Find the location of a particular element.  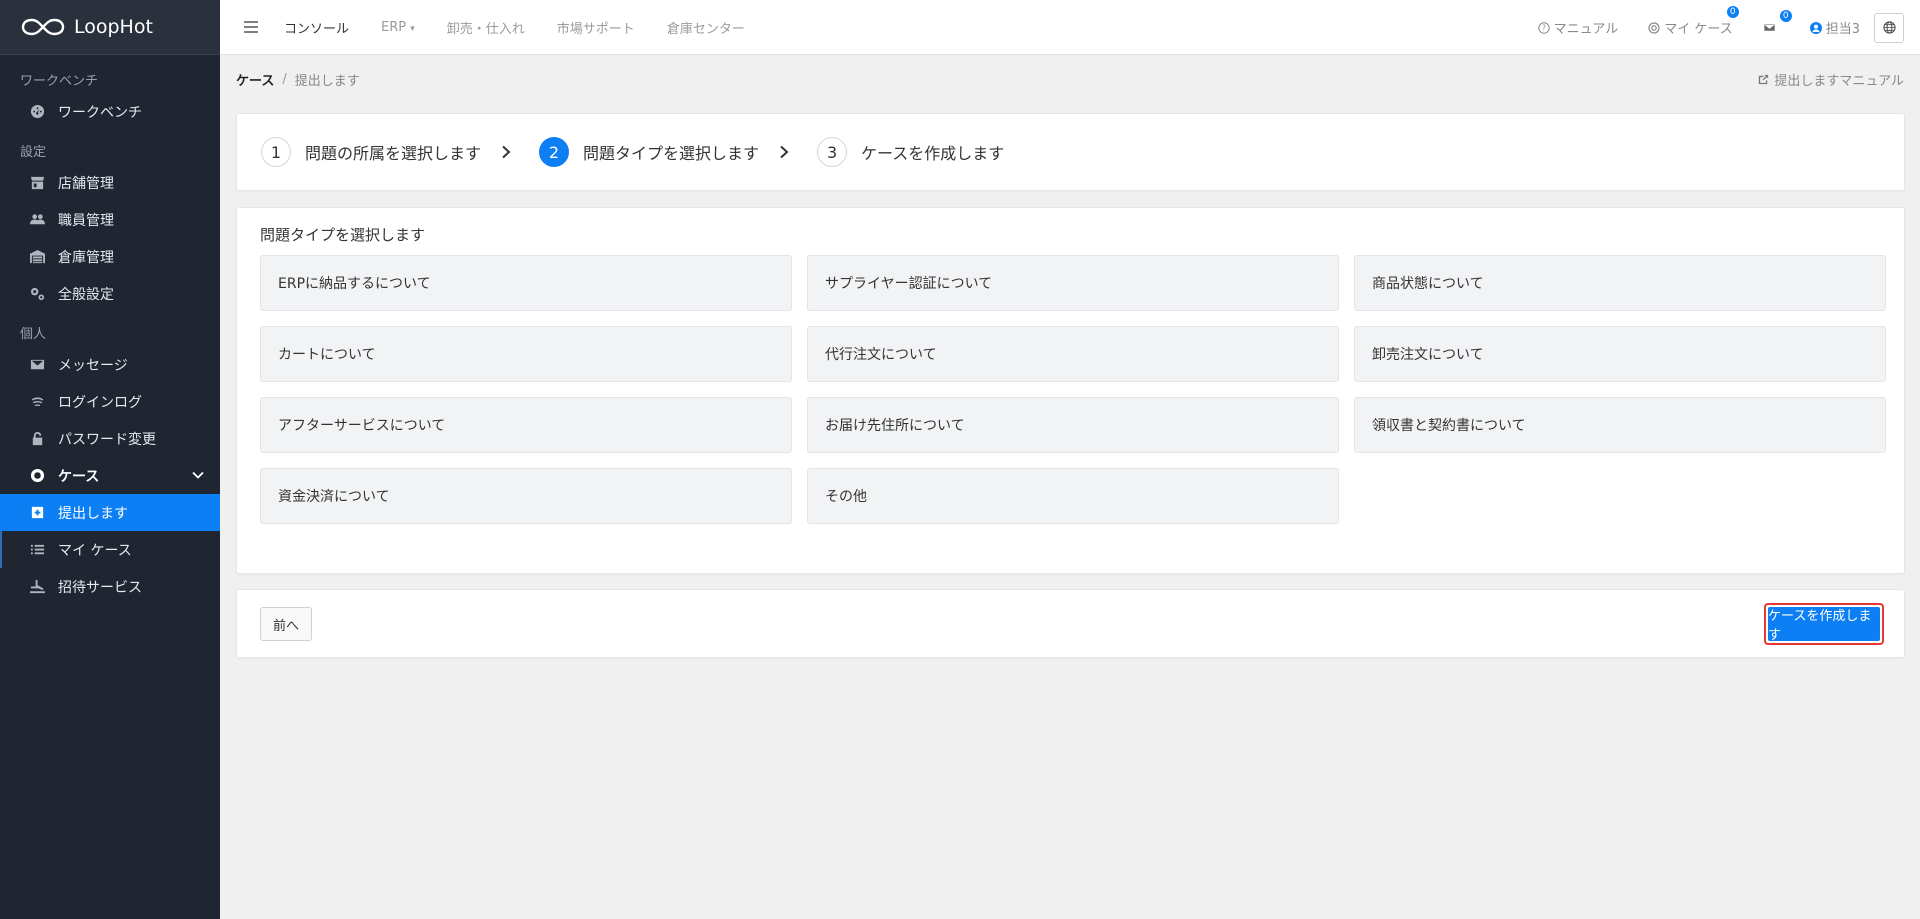

sidebar-item-label: 全般設定 is located at coordinates (86, 294).